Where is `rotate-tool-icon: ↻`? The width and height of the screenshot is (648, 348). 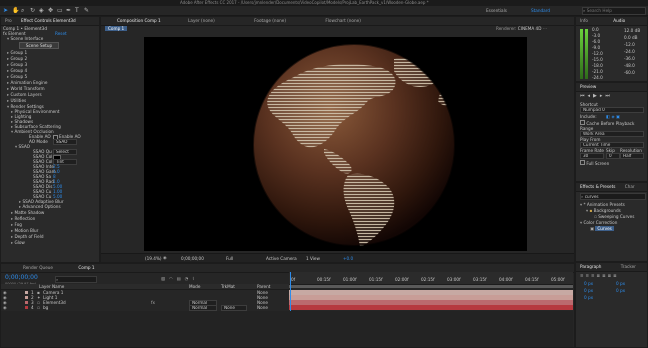
rotate-tool-icon: ↻ is located at coordinates (32, 10).